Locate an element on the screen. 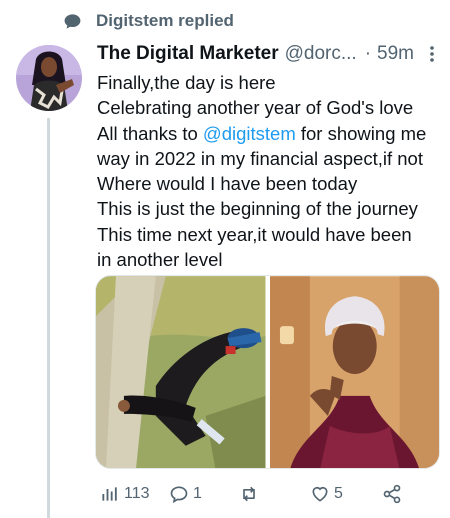 This screenshot has width=450, height=518. retweet-icon is located at coordinates (249, 494).